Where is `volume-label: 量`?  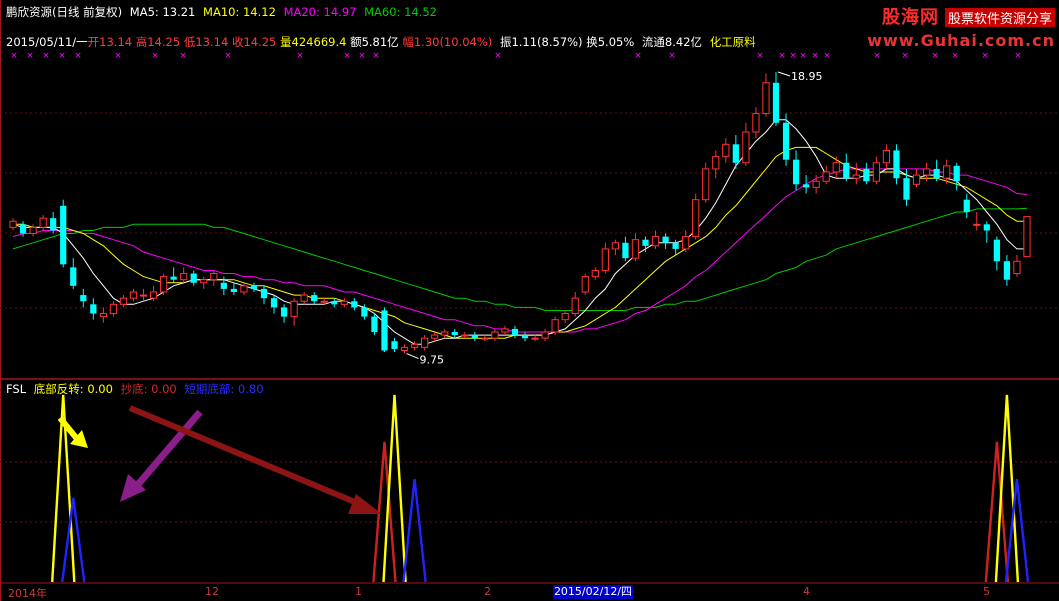 volume-label: 量 is located at coordinates (286, 42).